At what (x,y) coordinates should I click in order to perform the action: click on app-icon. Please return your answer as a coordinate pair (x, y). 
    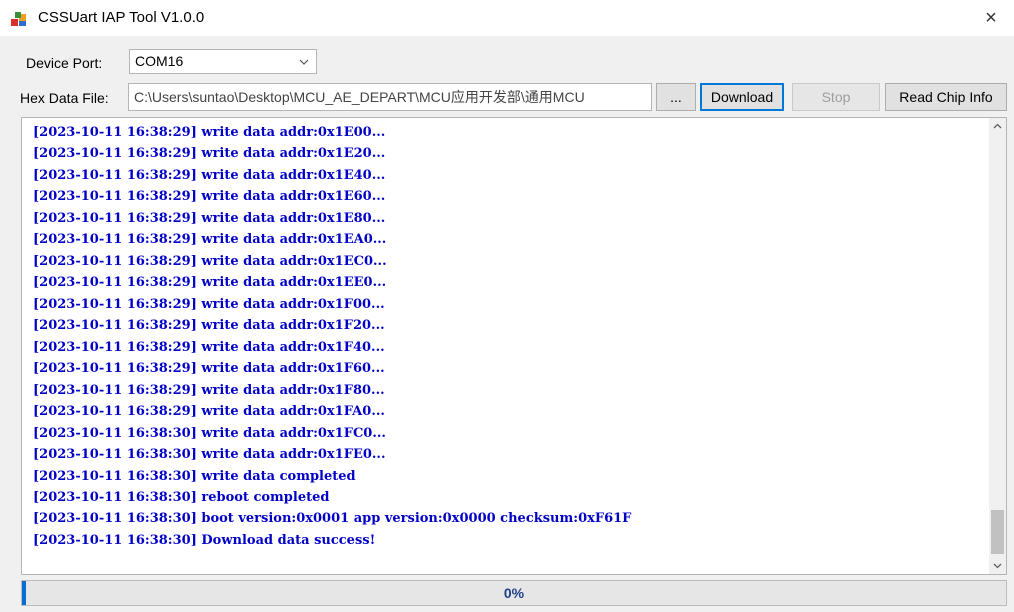
    Looking at the image, I should click on (18, 19).